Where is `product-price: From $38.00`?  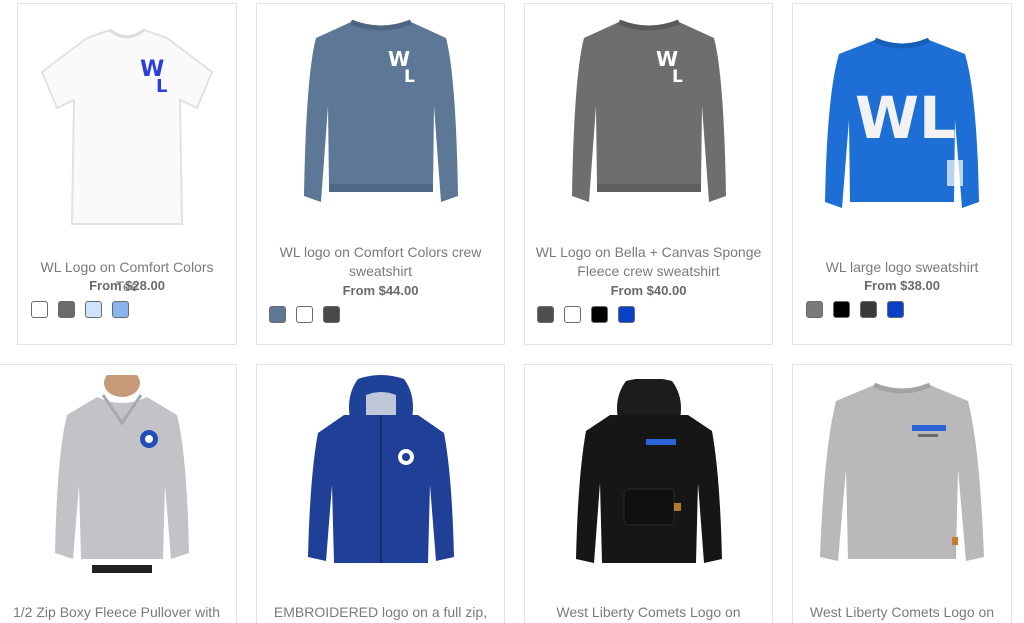
product-price: From $38.00 is located at coordinates (902, 285).